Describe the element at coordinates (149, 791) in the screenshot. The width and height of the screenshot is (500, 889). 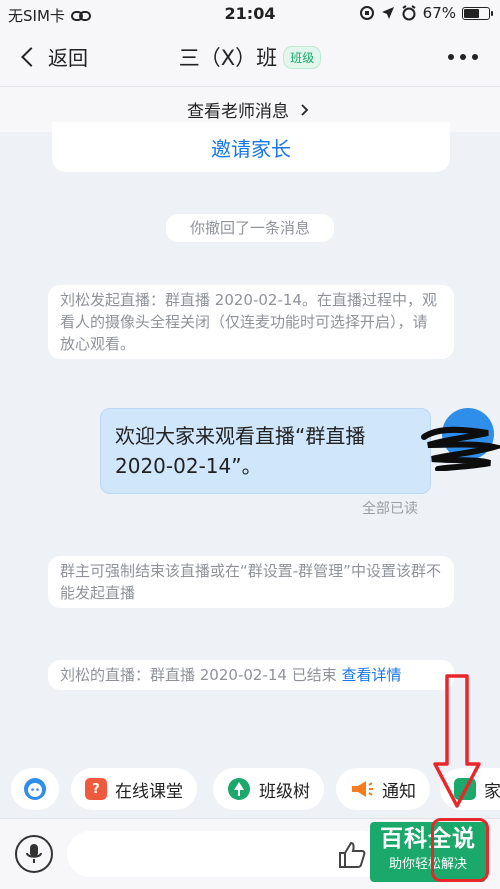
I see `chip-label: 在线课堂` at that location.